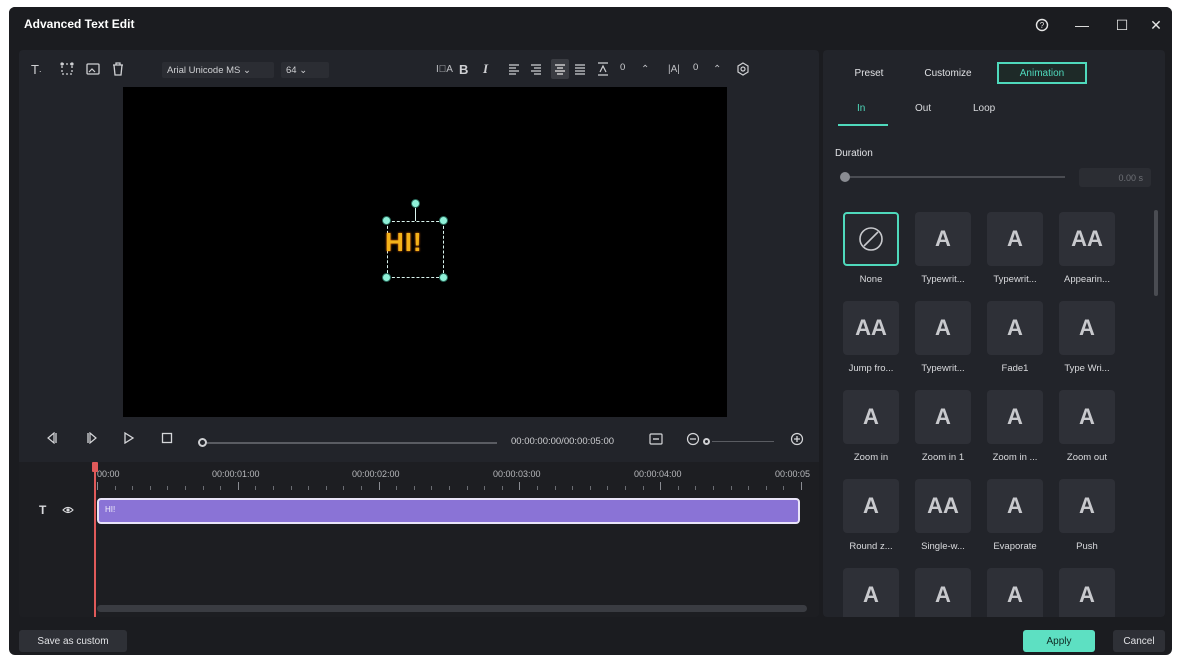 This screenshot has height=657, width=1179. What do you see at coordinates (536, 69) in the screenshot?
I see `align-right-icon` at bounding box center [536, 69].